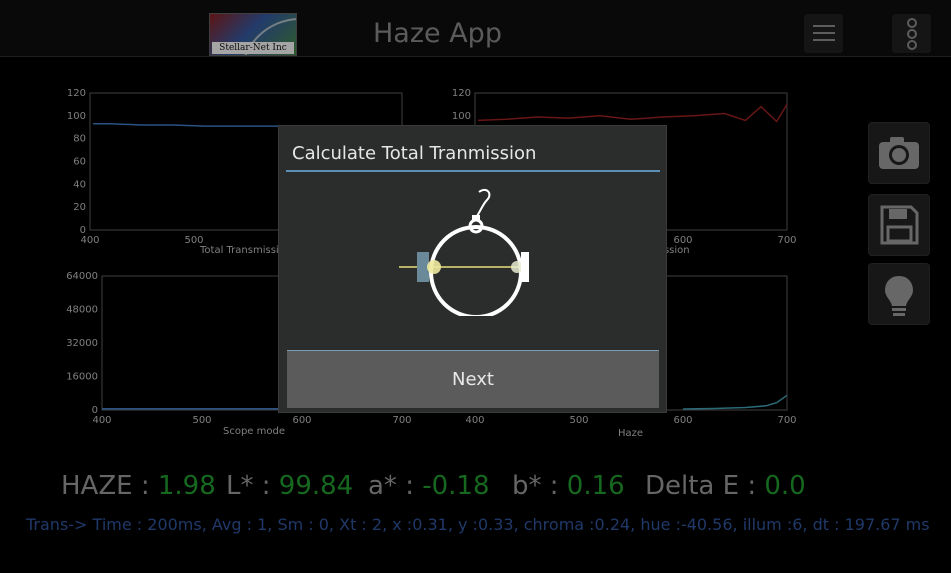 The height and width of the screenshot is (573, 951). I want to click on integrating-sphere-icon, so click(464, 252).